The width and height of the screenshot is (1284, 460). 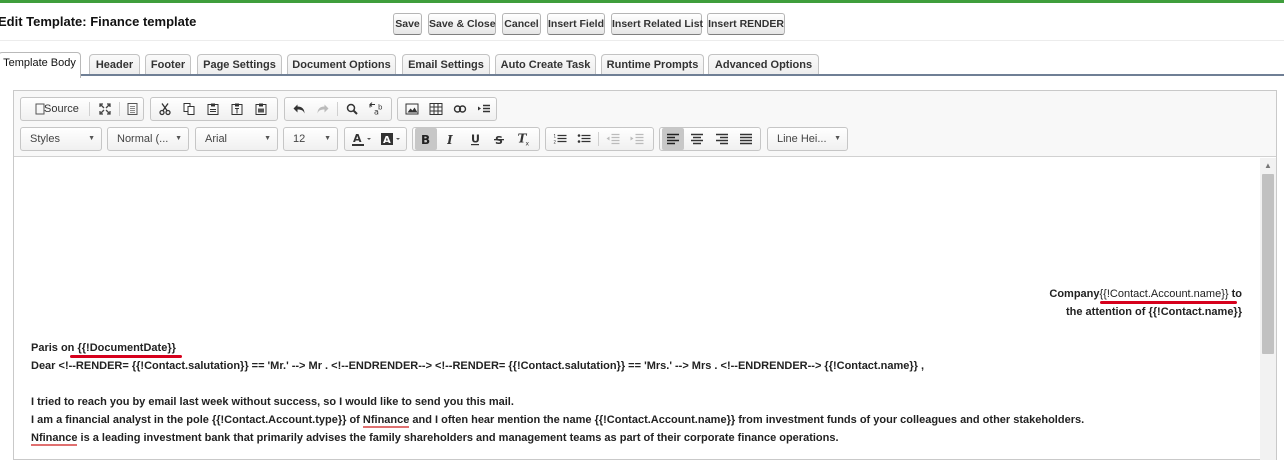 What do you see at coordinates (697, 139) in the screenshot?
I see `align-center-button` at bounding box center [697, 139].